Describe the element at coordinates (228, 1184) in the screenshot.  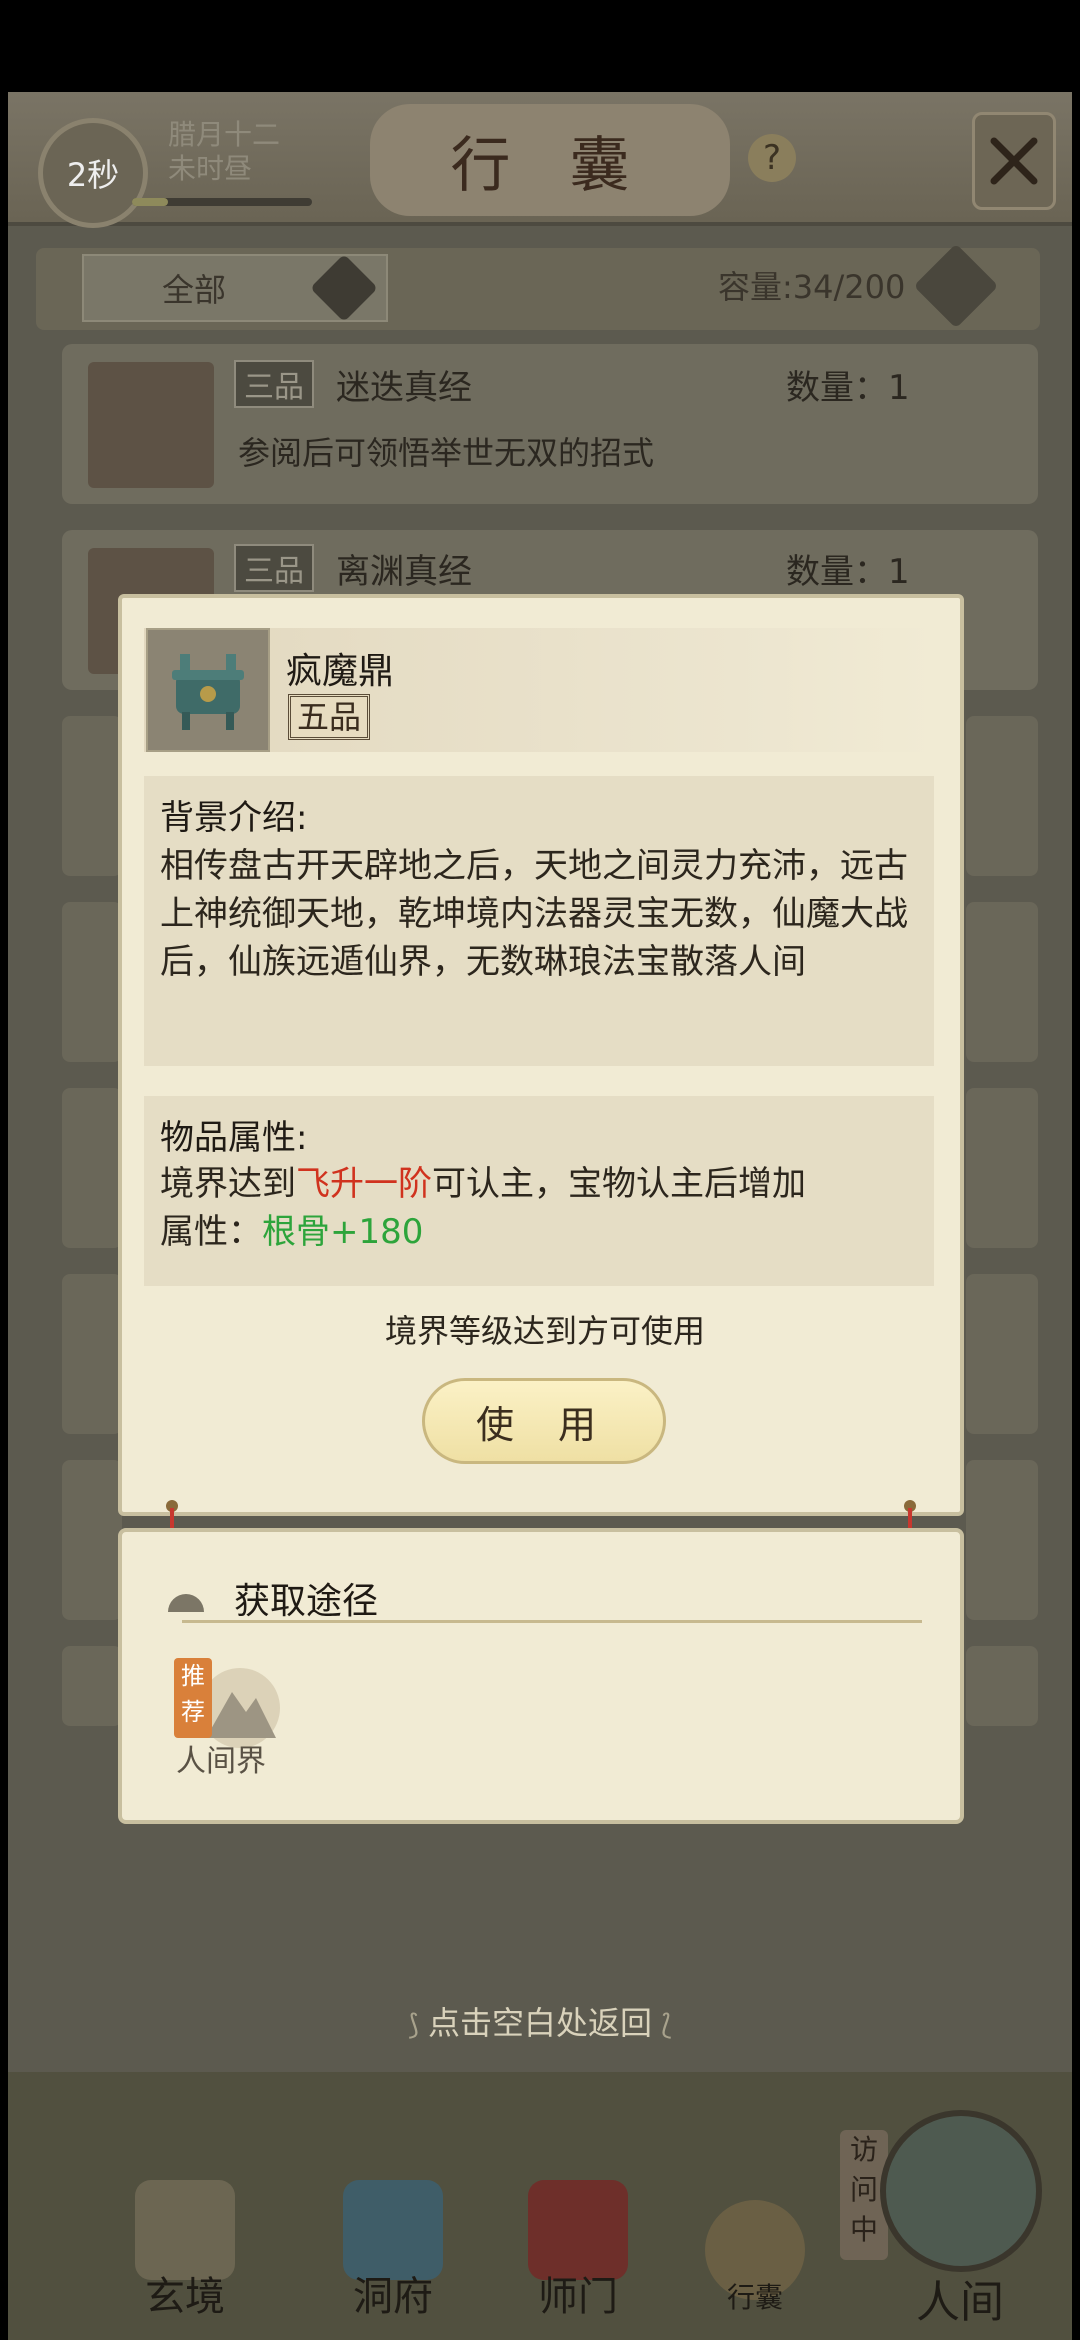
I see `attribute-prefix: 境界达到` at that location.